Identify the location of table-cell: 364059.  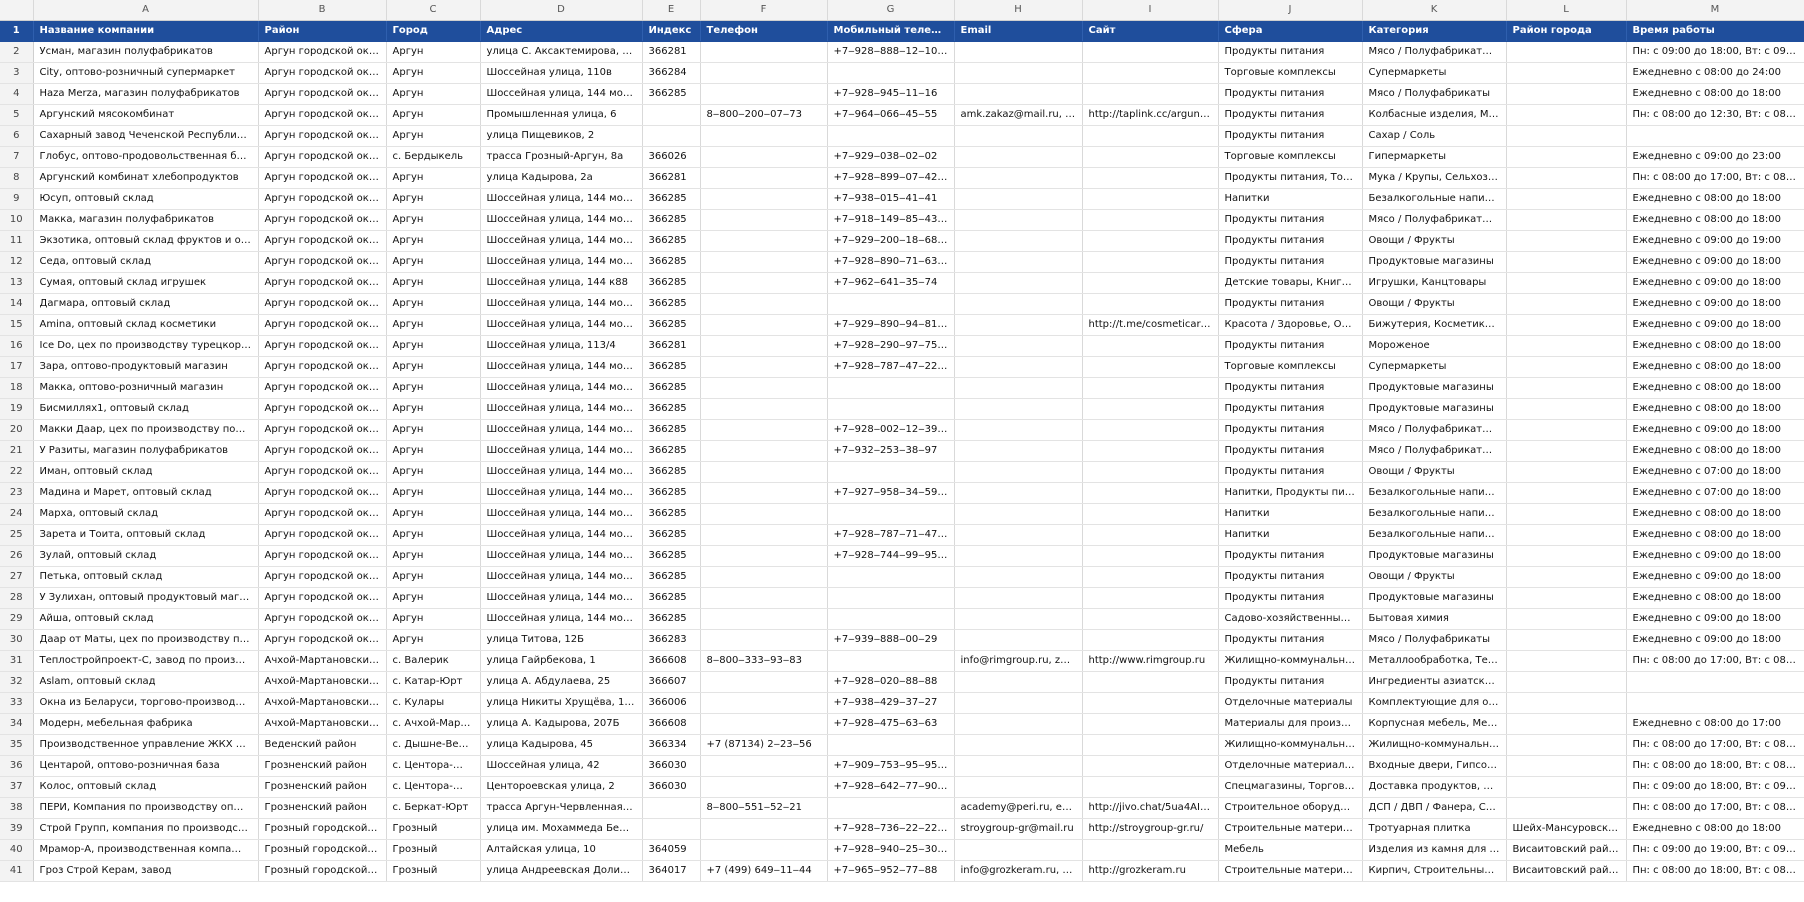
(671, 850).